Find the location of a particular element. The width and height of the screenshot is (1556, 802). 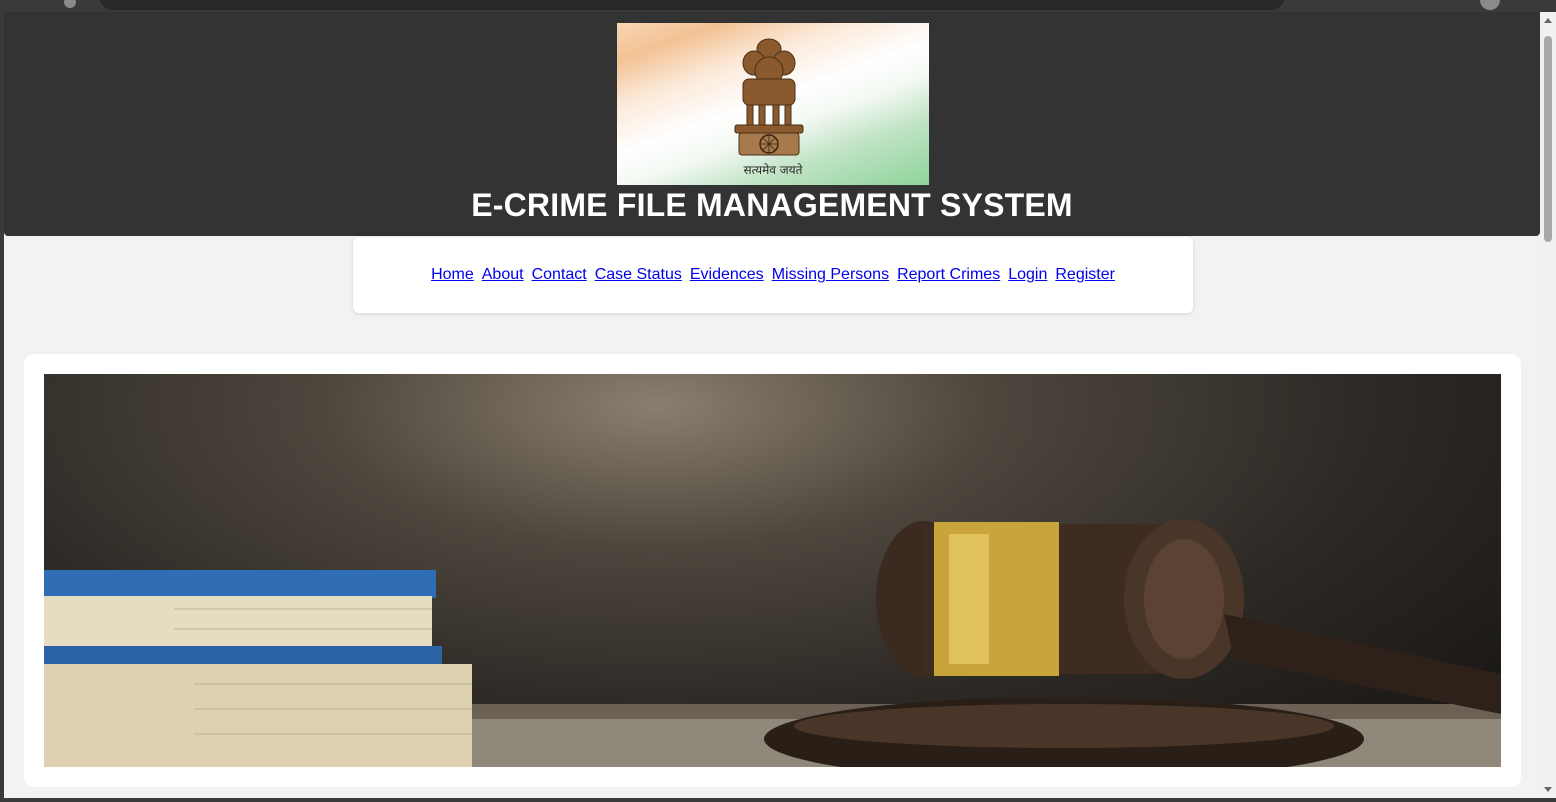

scroll-down-icon is located at coordinates (1548, 789).